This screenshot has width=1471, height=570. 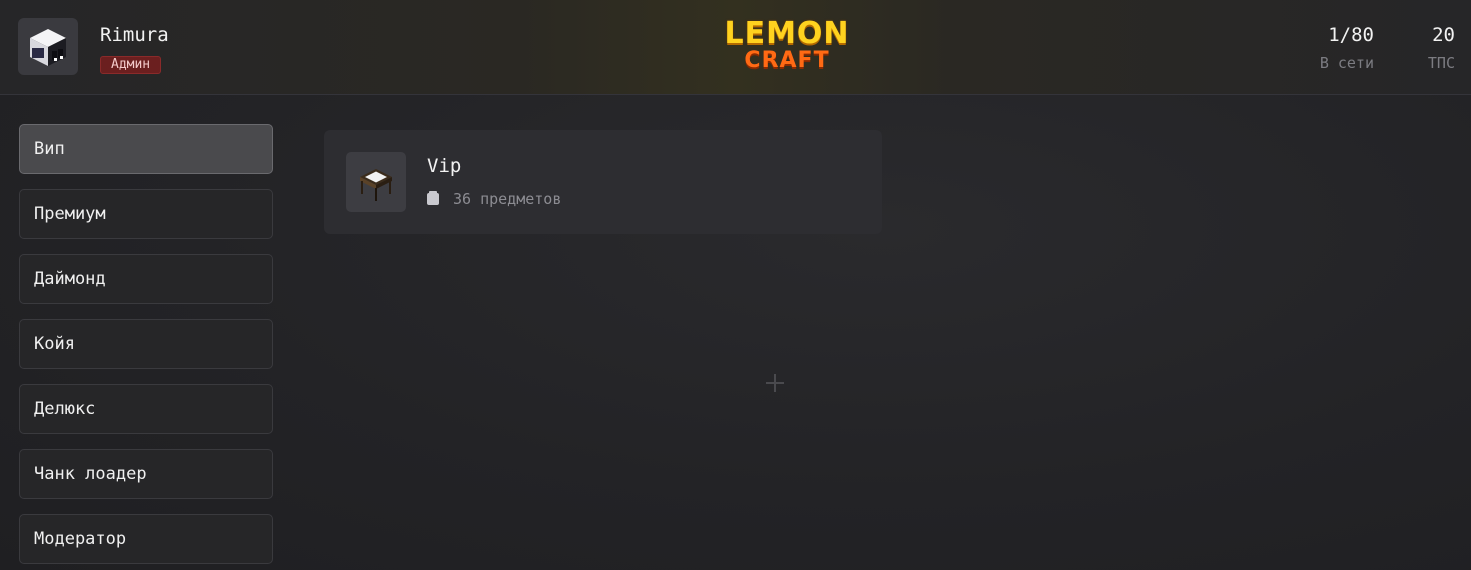 What do you see at coordinates (70, 279) in the screenshot?
I see `sidebar-item-label: Даймонд` at bounding box center [70, 279].